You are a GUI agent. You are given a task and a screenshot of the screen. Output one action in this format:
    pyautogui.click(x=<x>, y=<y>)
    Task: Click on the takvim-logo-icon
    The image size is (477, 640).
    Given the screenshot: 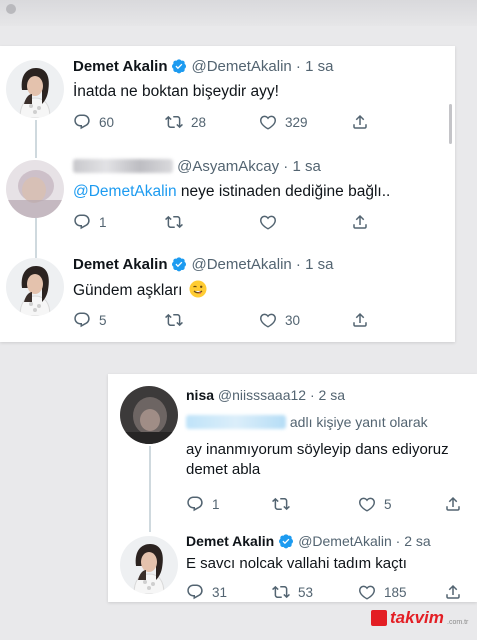 What is the action you would take?
    pyautogui.click(x=379, y=618)
    